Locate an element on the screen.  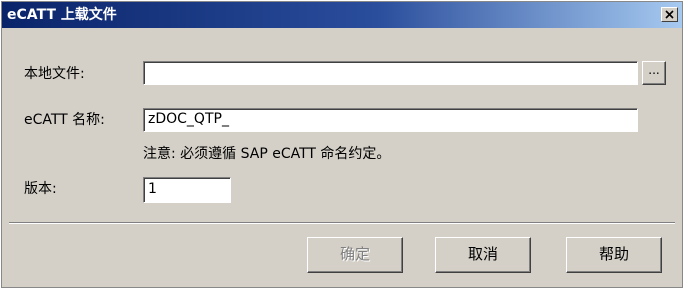
close-icon is located at coordinates (669, 14).